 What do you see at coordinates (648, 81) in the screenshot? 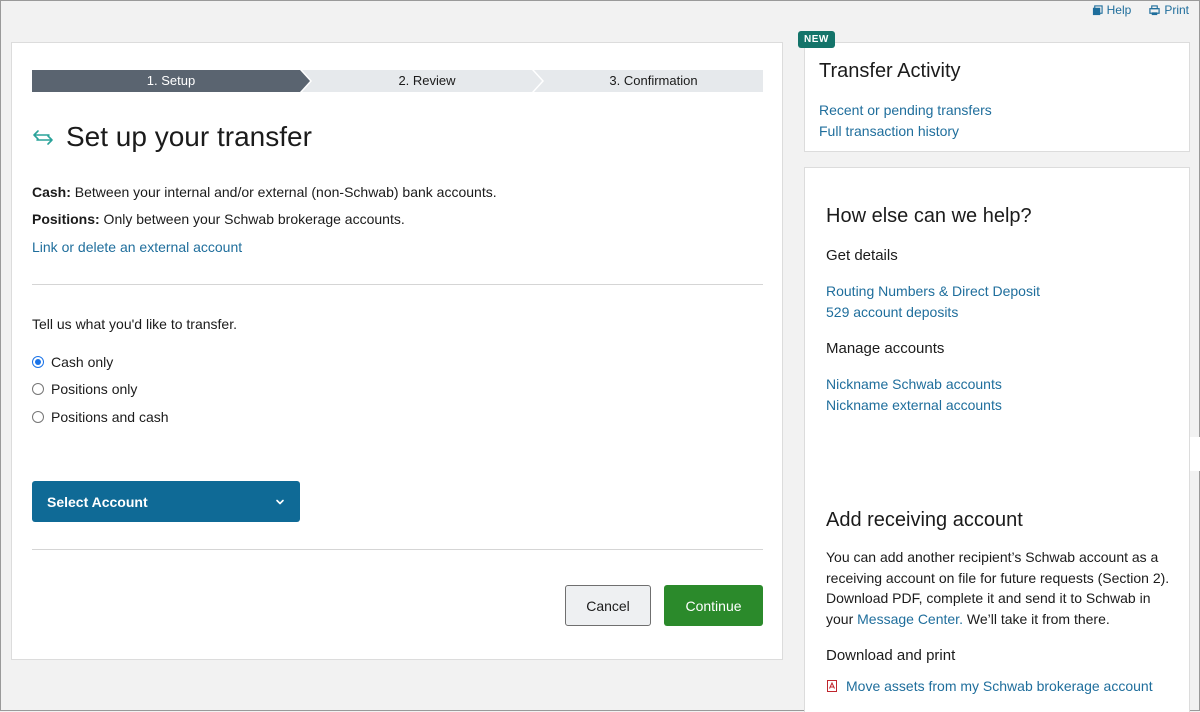
I see `step-confirmation: 3. Confirmation` at bounding box center [648, 81].